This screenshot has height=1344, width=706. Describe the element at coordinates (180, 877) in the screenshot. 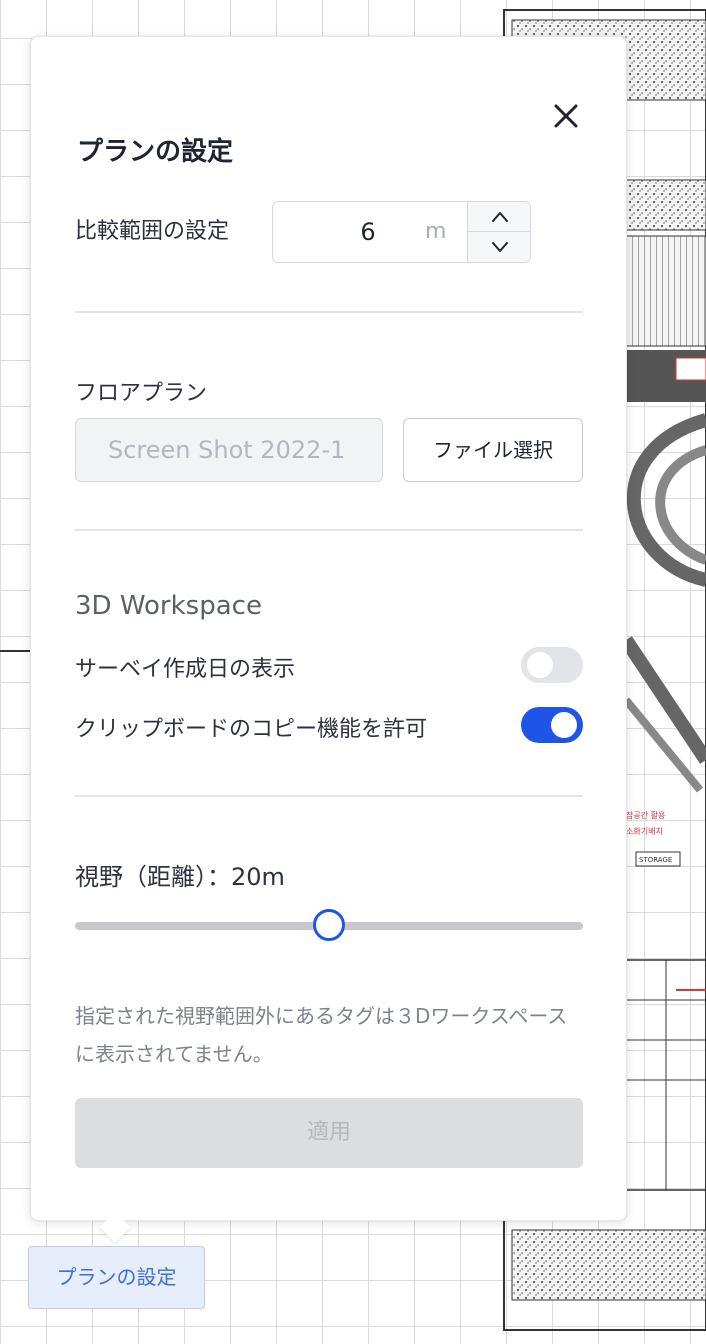

I see `view-distance-label: 視野（距離）：20m` at that location.